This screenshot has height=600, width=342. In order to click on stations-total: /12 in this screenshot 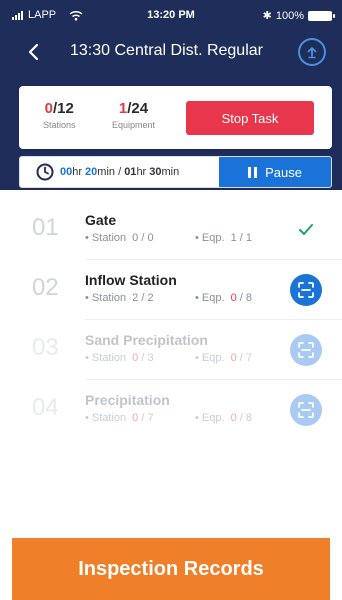, I will do `click(63, 108)`.